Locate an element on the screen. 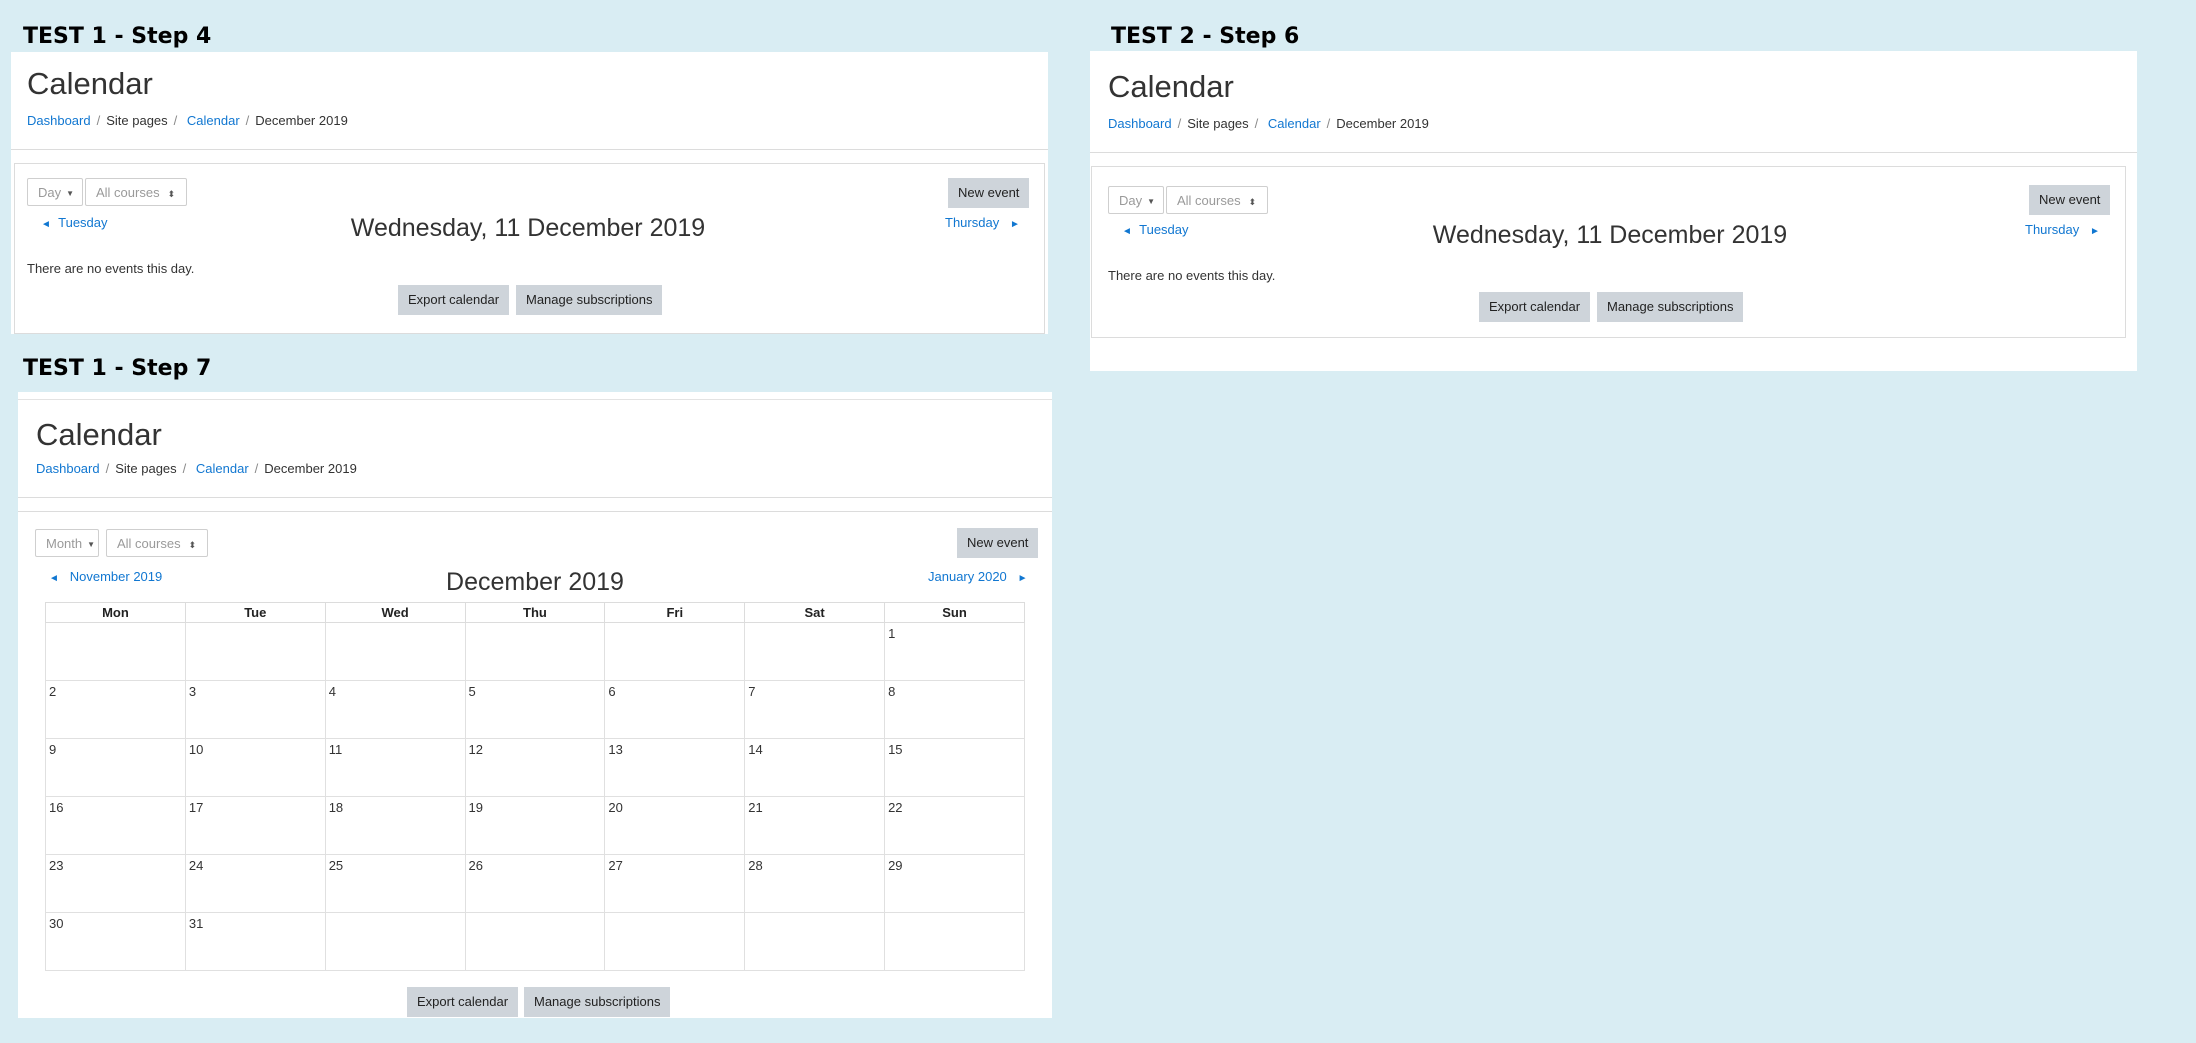 Image resolution: width=2196 pixels, height=1043 pixels. day-cell: 10 is located at coordinates (255, 767).